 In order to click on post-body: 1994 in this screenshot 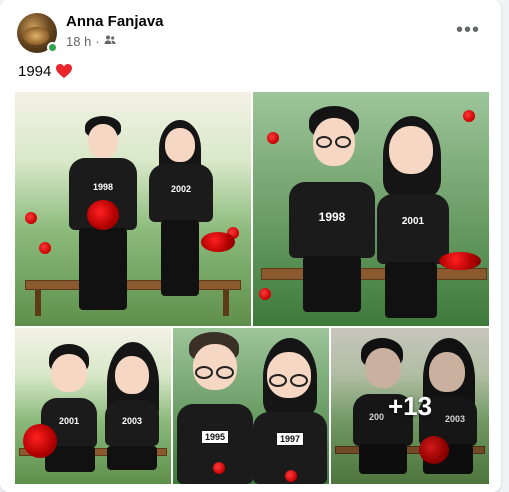, I will do `click(35, 71)`.